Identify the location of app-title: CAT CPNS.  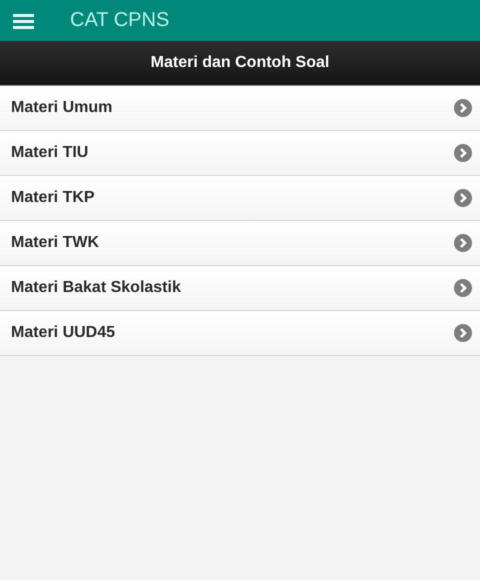
(120, 20).